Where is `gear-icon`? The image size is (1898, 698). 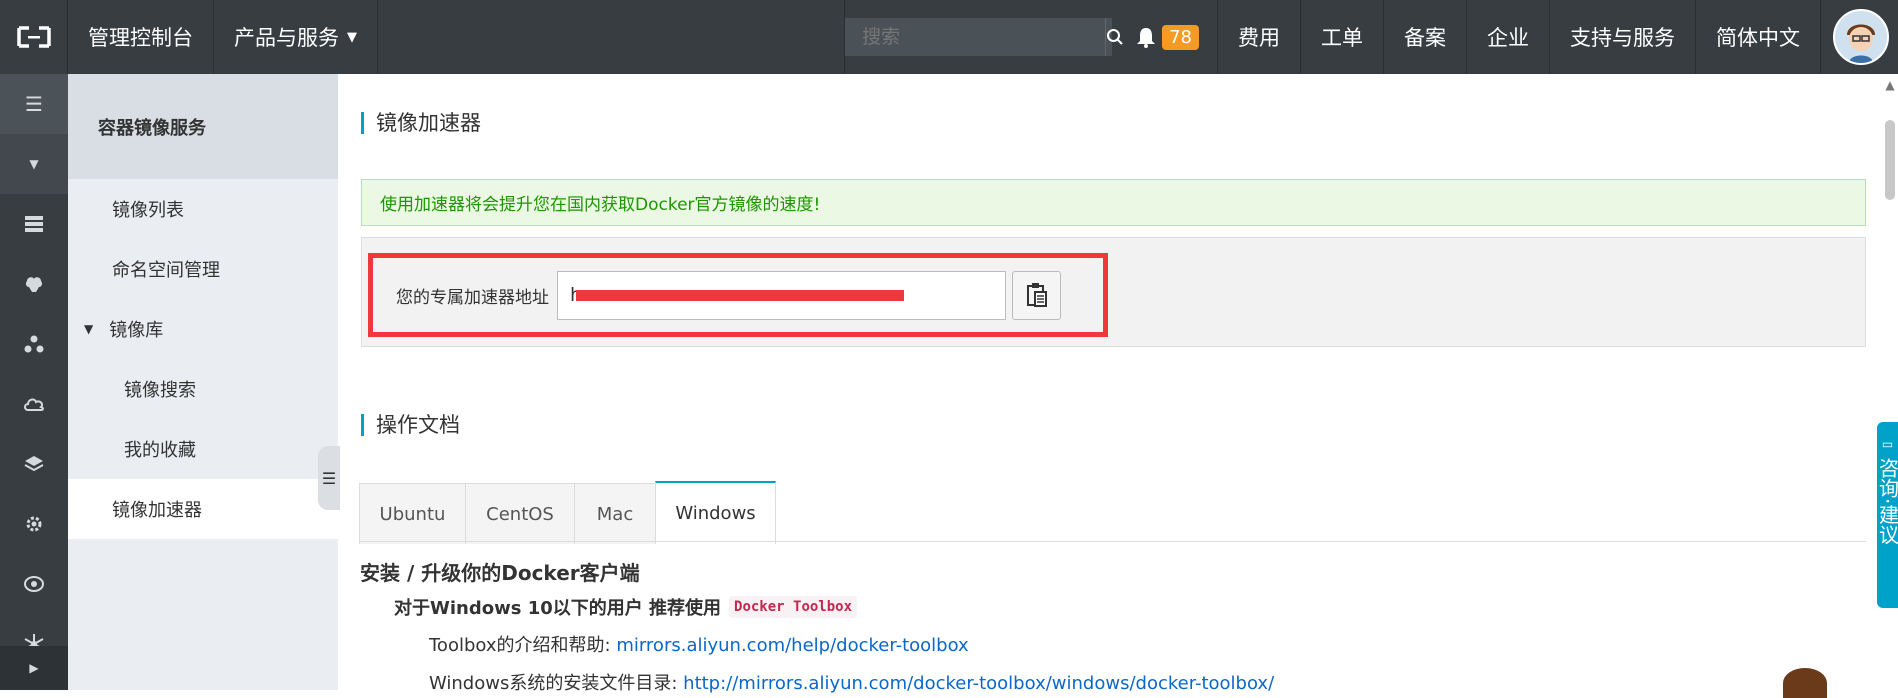 gear-icon is located at coordinates (34, 524).